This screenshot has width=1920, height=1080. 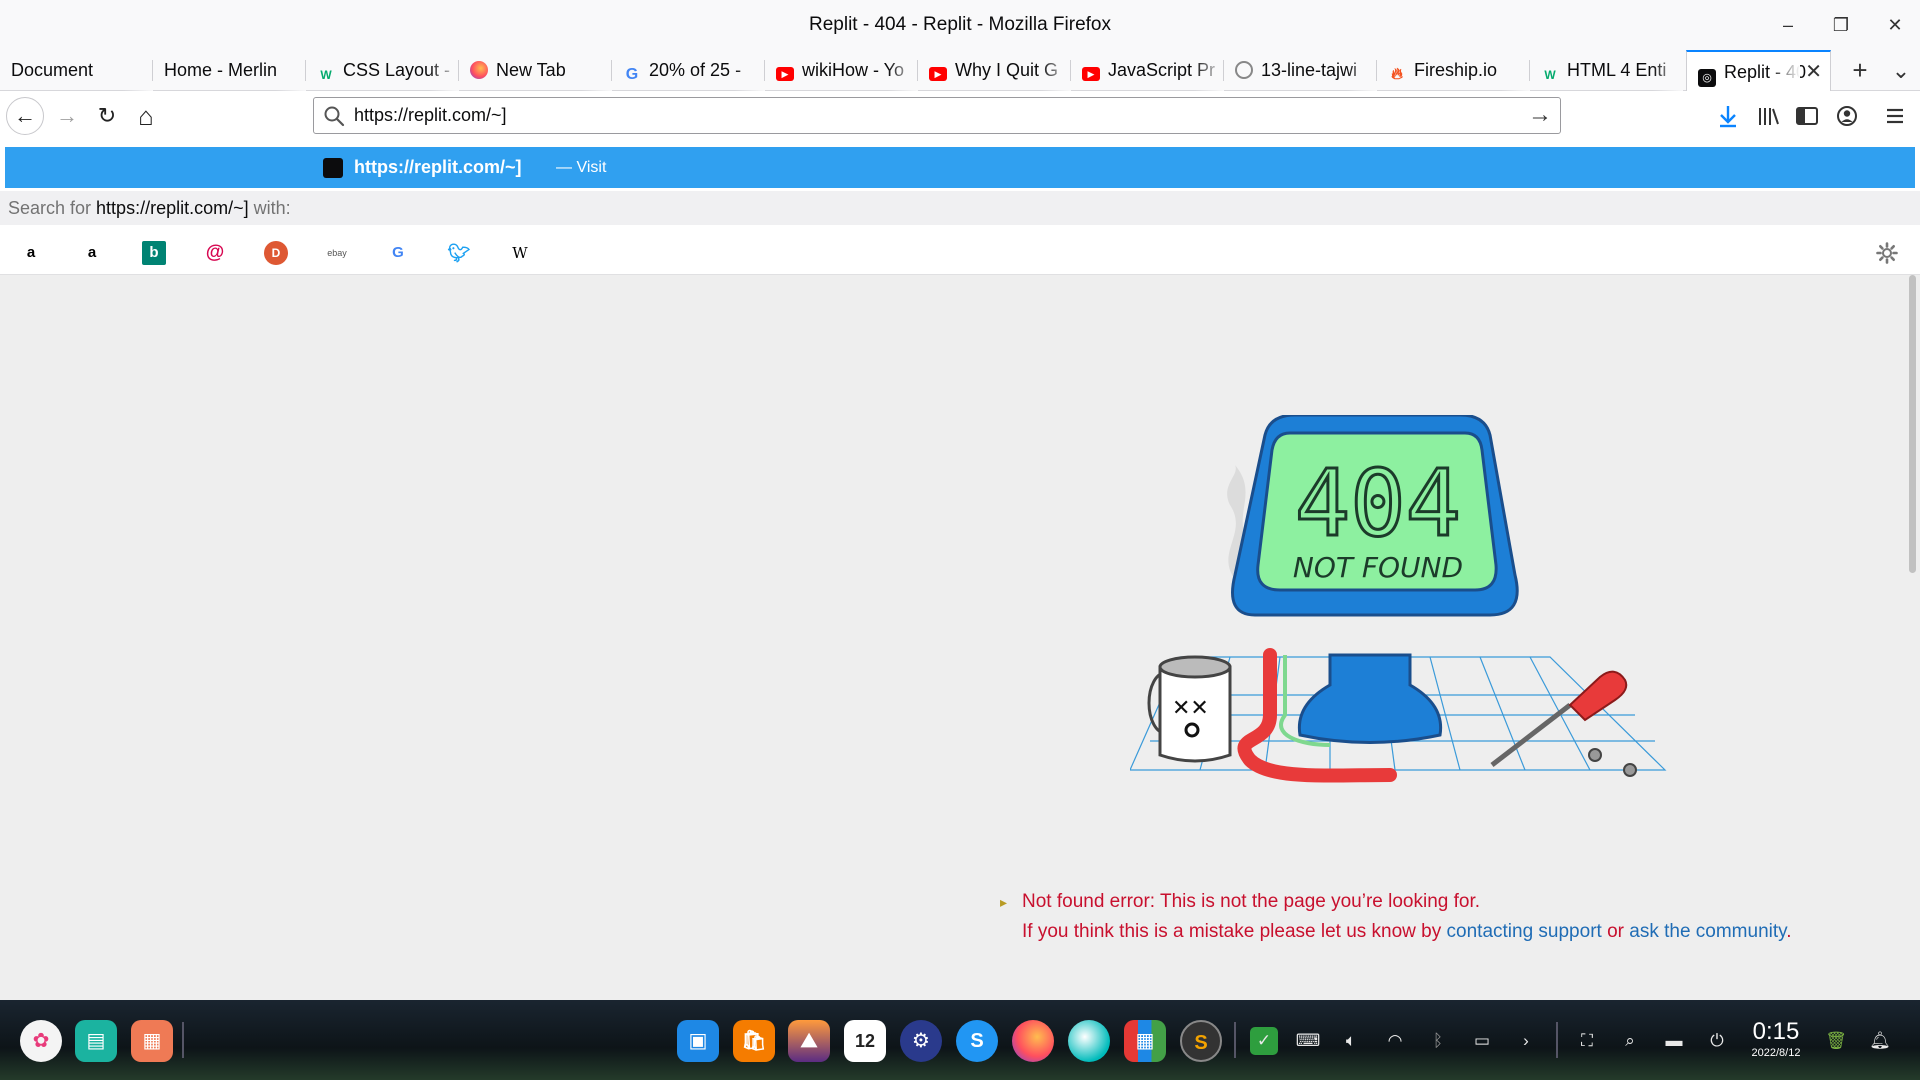 What do you see at coordinates (698, 1041) in the screenshot?
I see `file-manager-icon: ▣` at bounding box center [698, 1041].